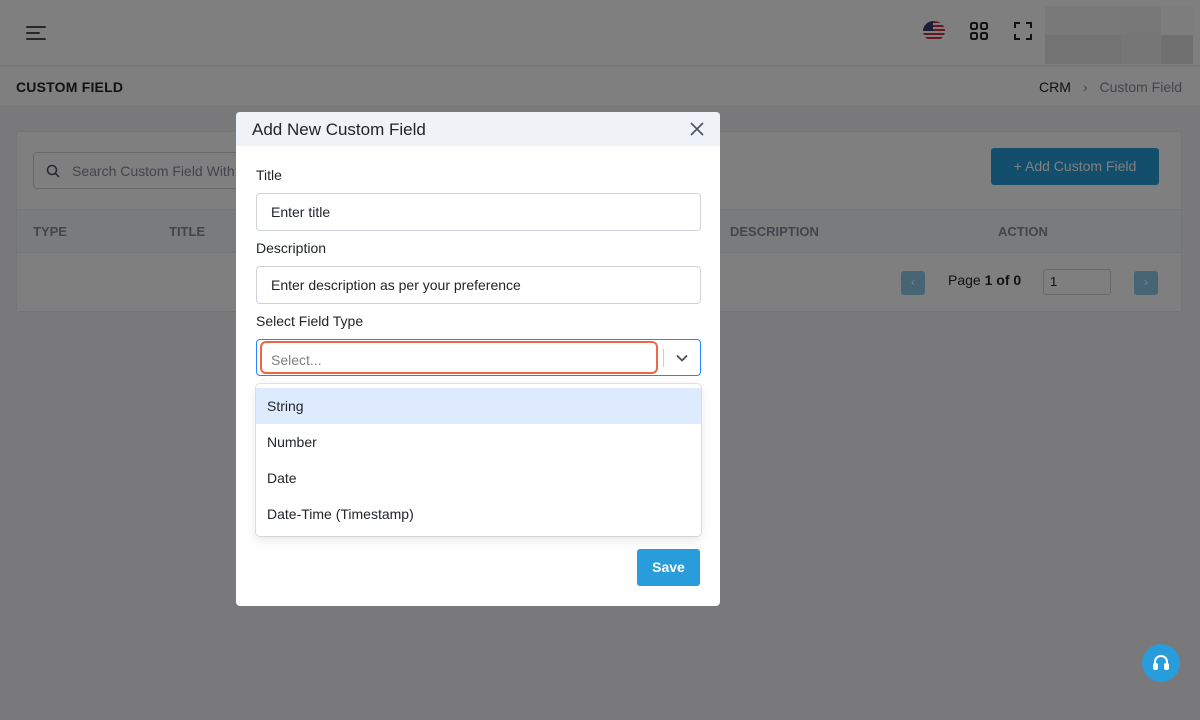 The width and height of the screenshot is (1200, 720). I want to click on option-date-time: Date-Time (Timestamp), so click(478, 514).